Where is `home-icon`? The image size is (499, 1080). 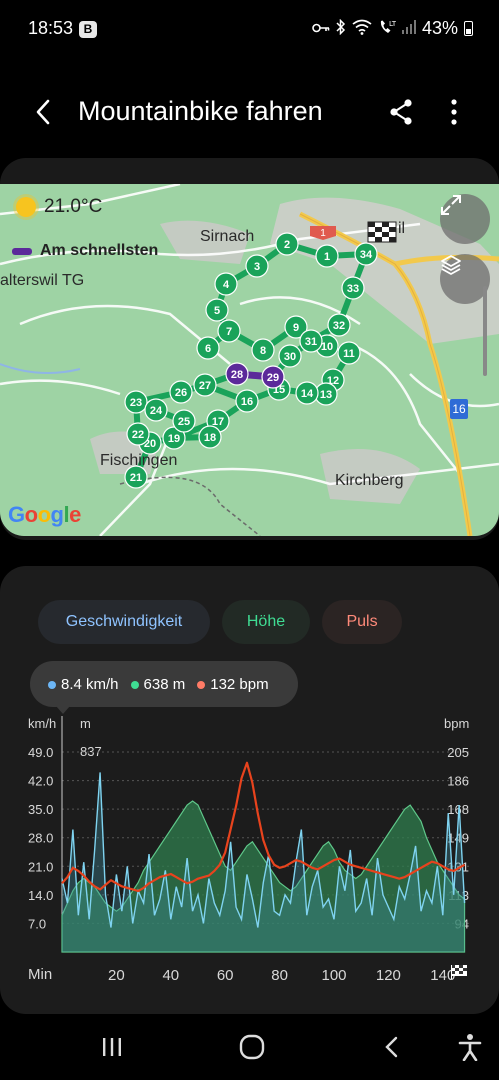 home-icon is located at coordinates (252, 1047).